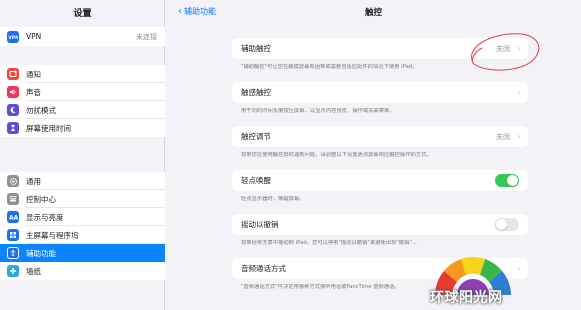  I want to click on row-label: 音频通话方式, so click(263, 268).